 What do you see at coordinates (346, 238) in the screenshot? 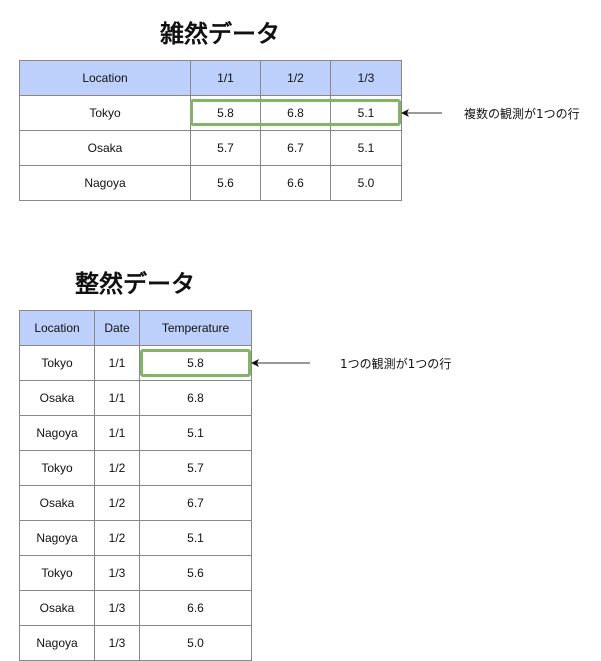
I see `arrows` at bounding box center [346, 238].